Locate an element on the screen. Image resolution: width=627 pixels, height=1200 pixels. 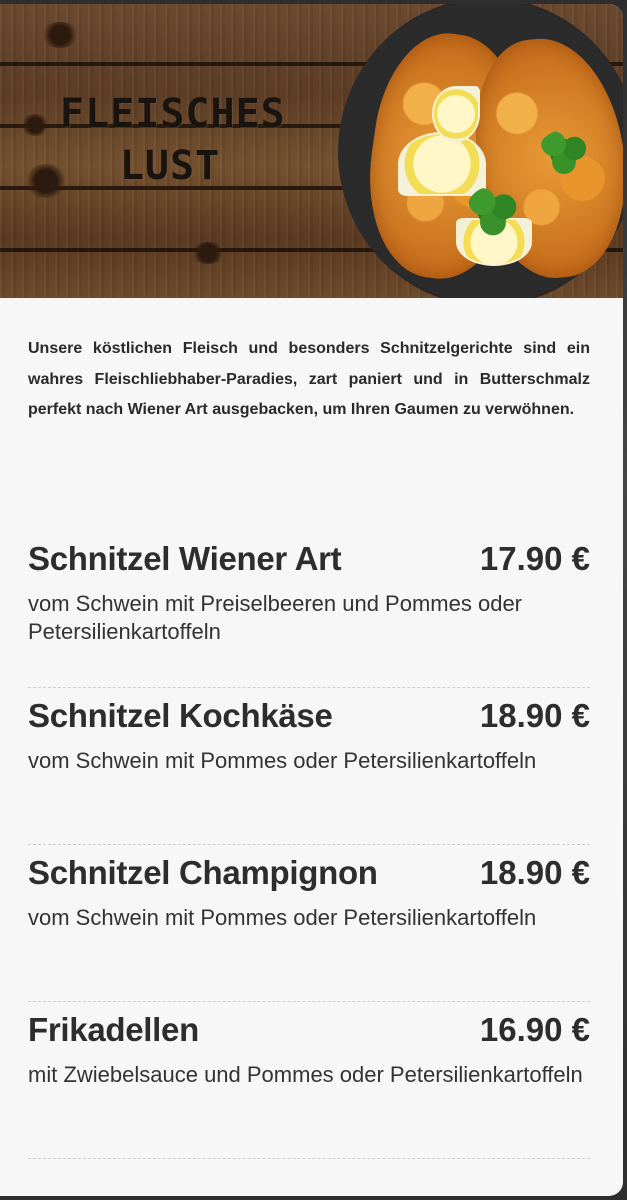
item-price: 17.90 € is located at coordinates (534, 558).